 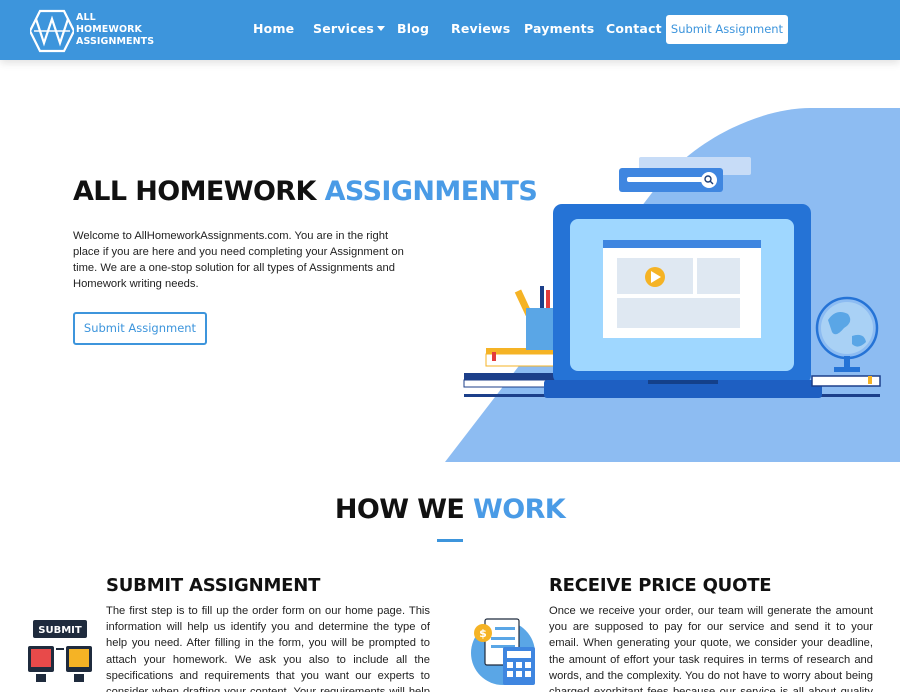 I want to click on submit-sign-label: SUBMIT, so click(x=60, y=630).